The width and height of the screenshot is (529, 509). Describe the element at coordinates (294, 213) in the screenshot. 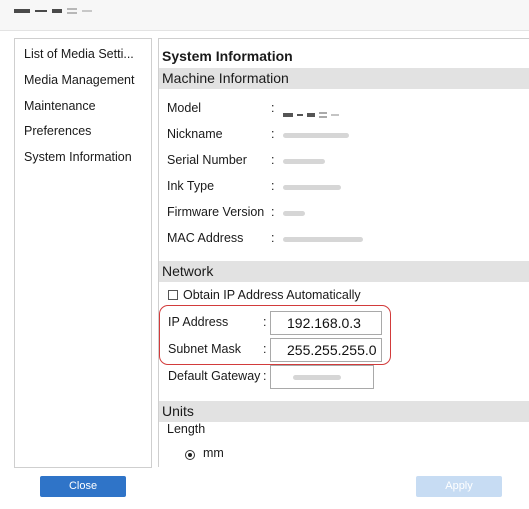

I see `firmware-version-value-redacted` at that location.